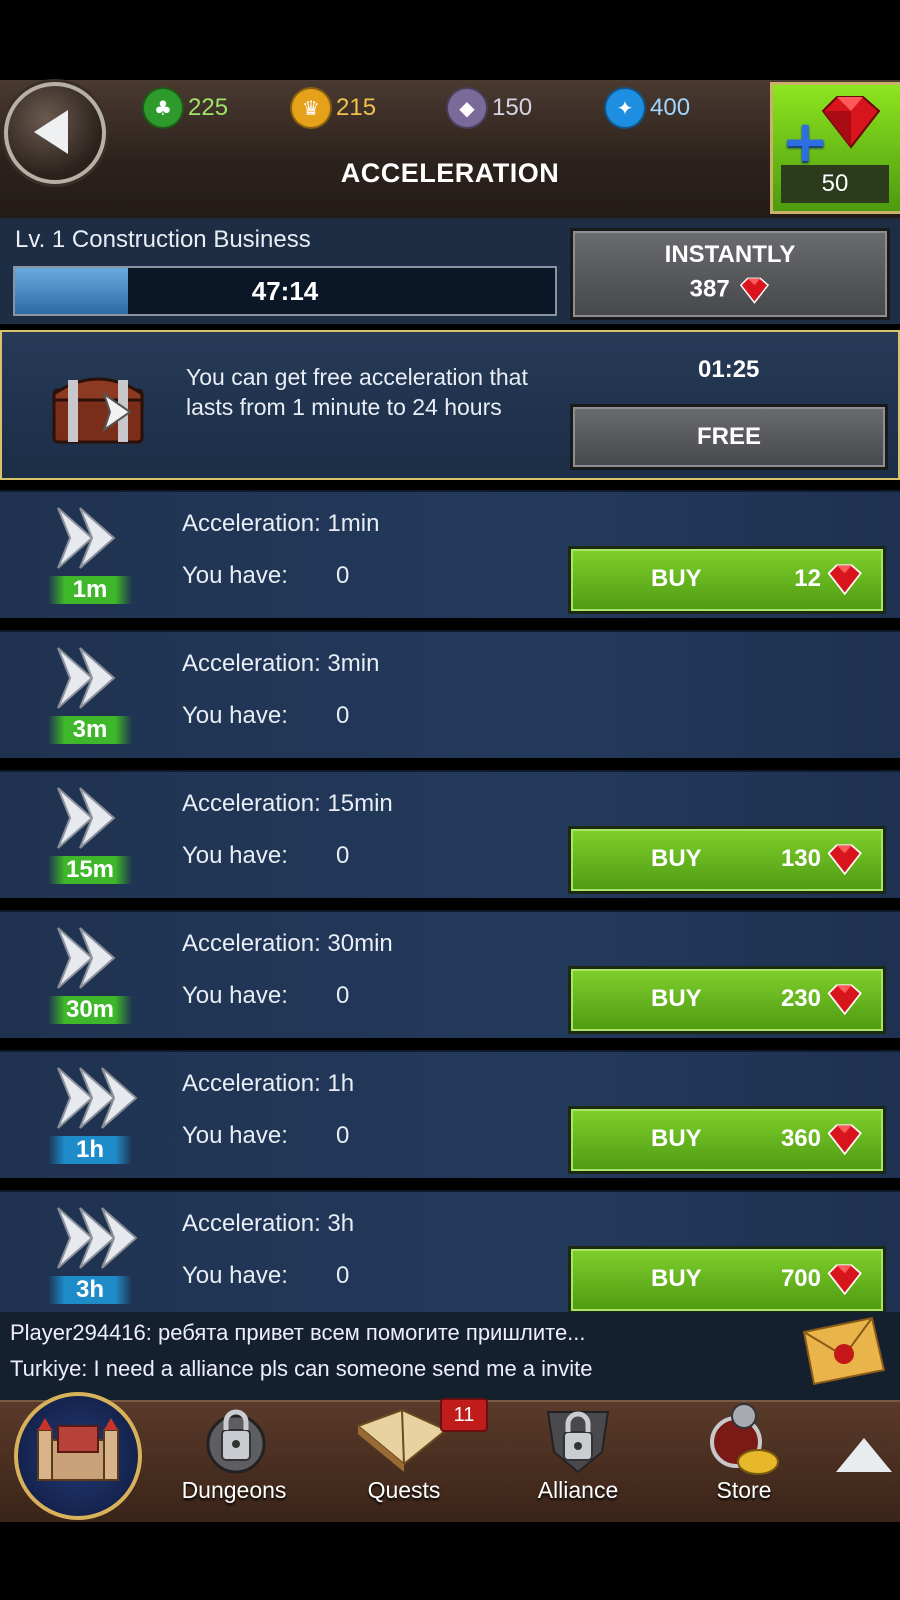  Describe the element at coordinates (281, 523) in the screenshot. I see `acceleration-name: Acceleration: 1min` at that location.